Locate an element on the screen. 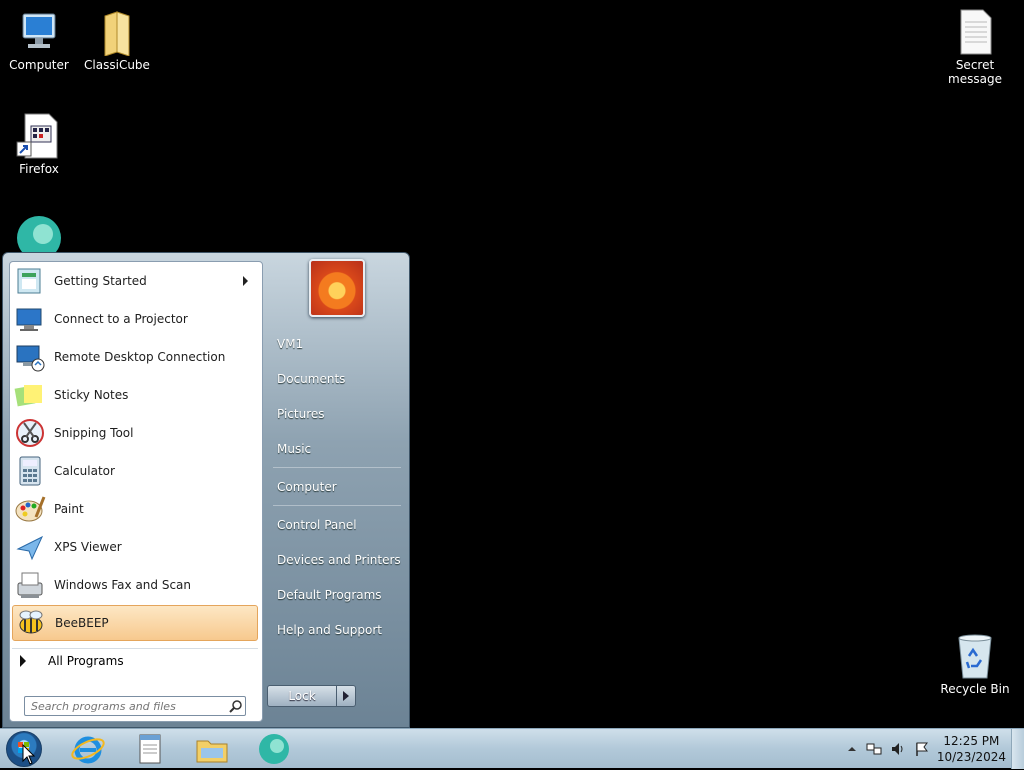  speaker-icon is located at coordinates (897, 749).